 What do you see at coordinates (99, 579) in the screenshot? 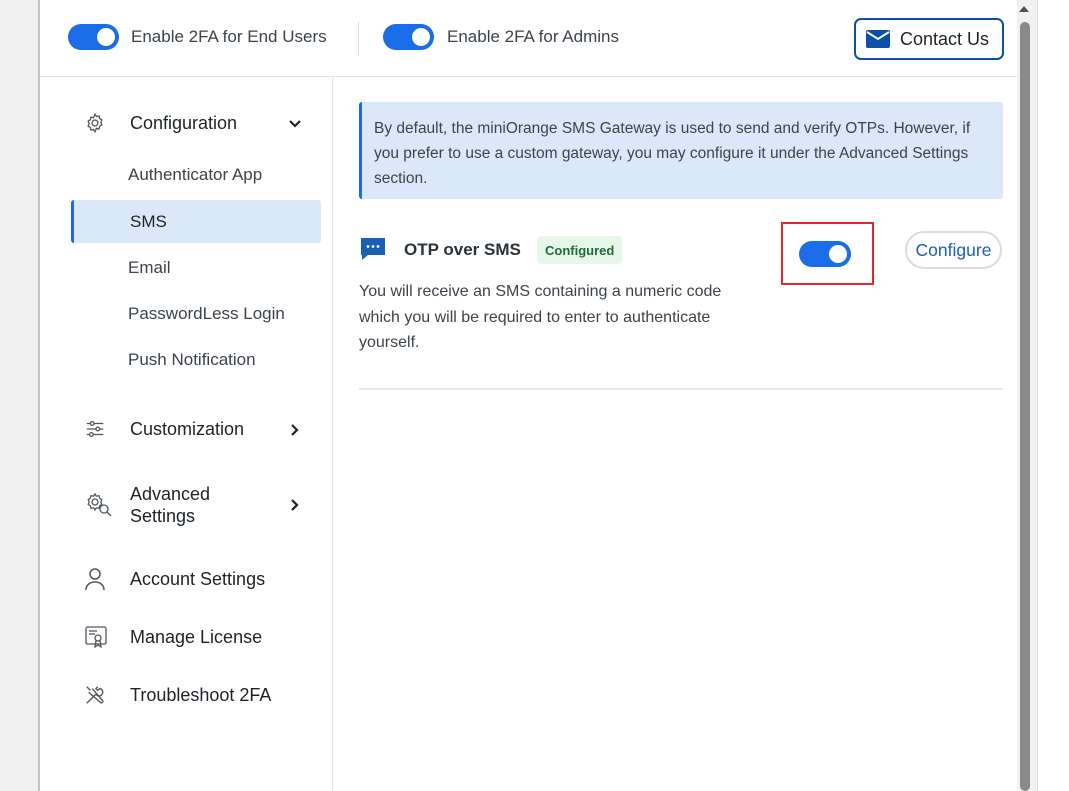
I see `user-icon` at bounding box center [99, 579].